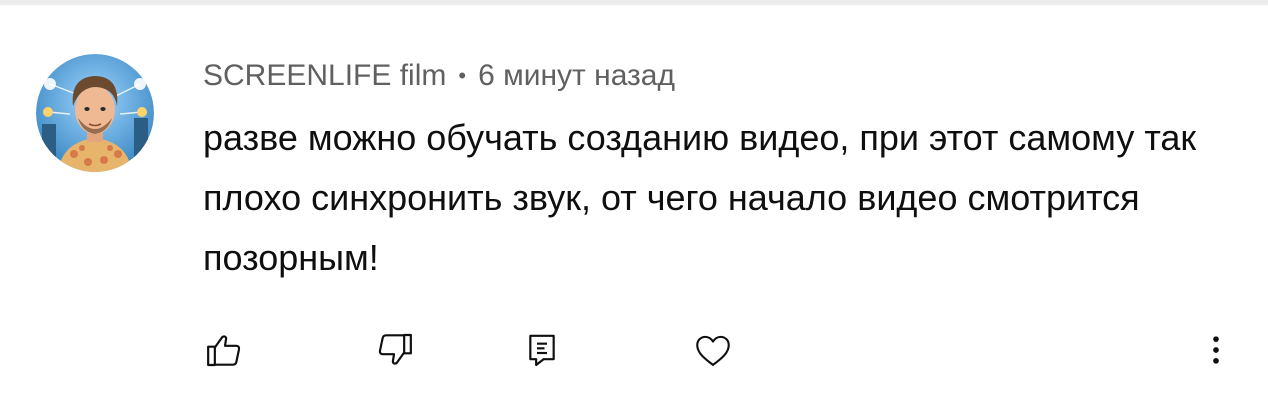 This screenshot has height=420, width=1268. I want to click on reply-comment-icon, so click(542, 350).